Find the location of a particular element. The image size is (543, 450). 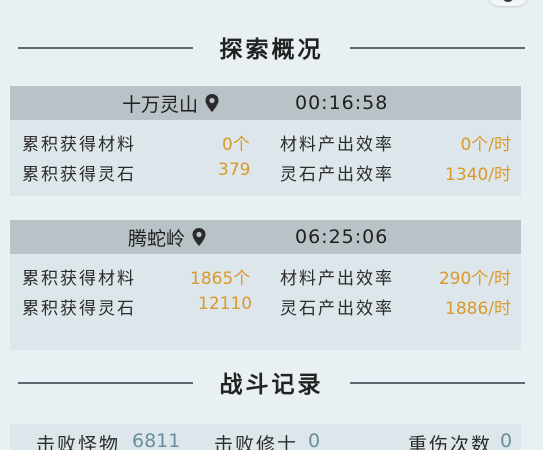

location-name: 十万灵山 is located at coordinates (160, 104).